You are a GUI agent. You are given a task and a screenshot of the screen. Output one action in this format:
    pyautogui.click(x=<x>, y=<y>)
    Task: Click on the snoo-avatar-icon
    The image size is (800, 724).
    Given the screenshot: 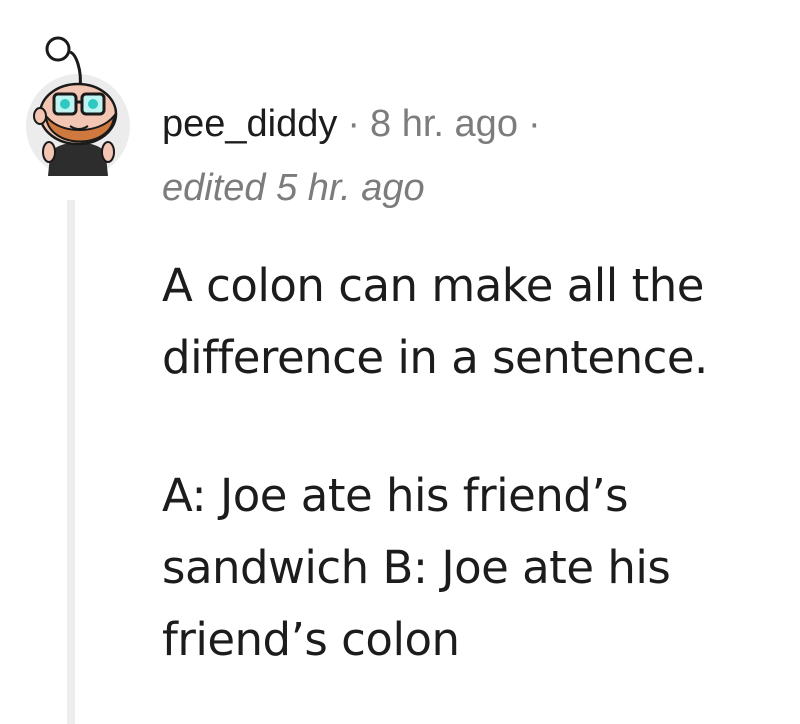 What is the action you would take?
    pyautogui.click(x=78, y=107)
    